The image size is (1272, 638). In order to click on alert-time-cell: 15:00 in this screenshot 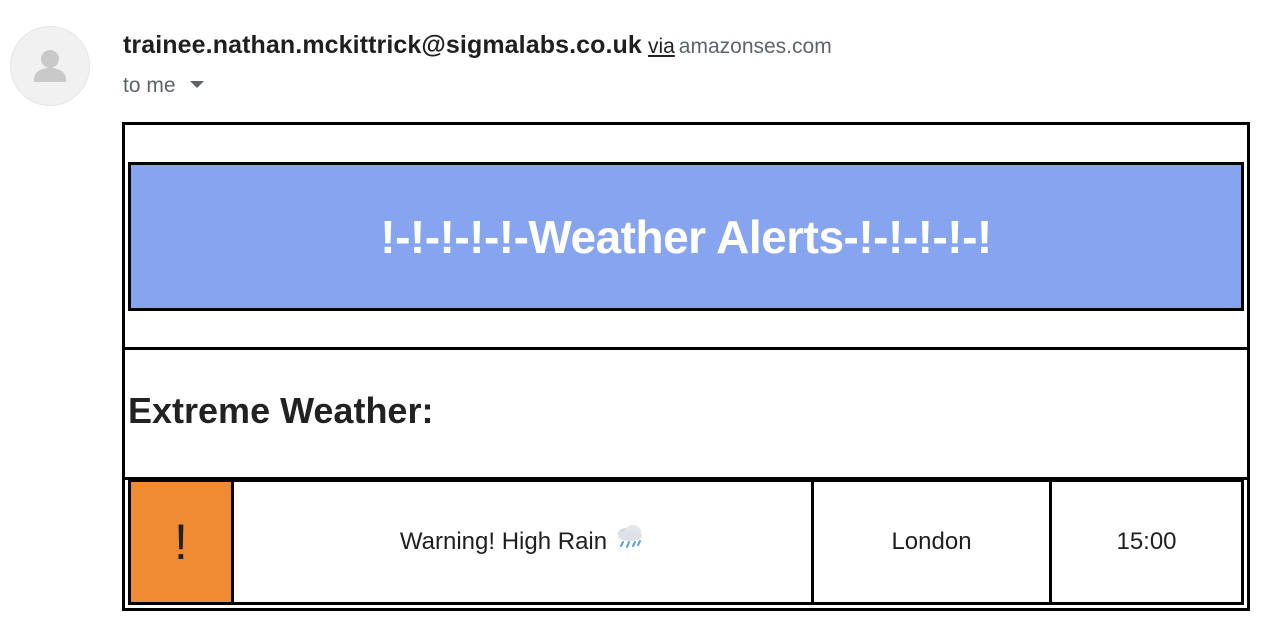, I will do `click(1145, 542)`.